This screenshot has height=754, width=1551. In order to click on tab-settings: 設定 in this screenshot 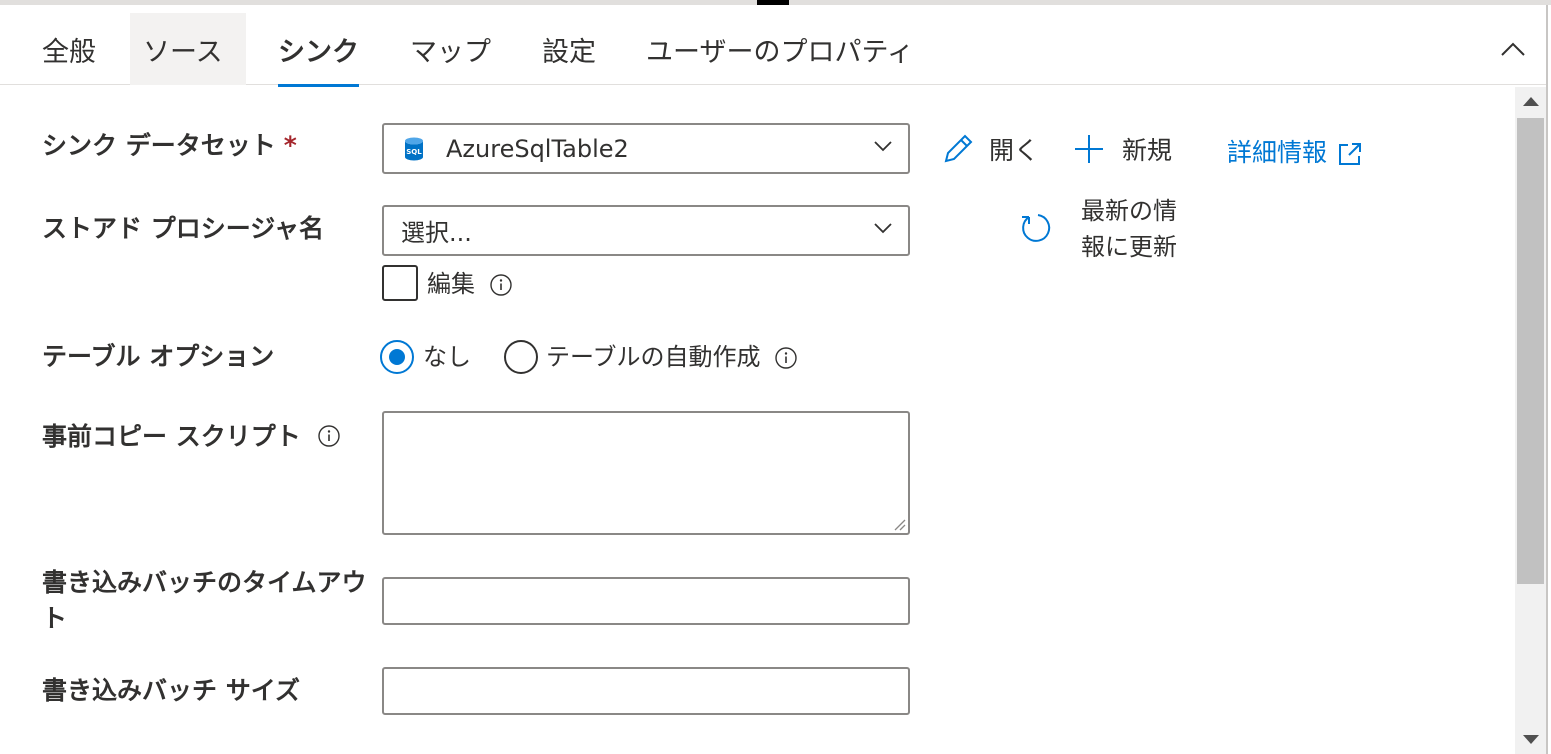, I will do `click(569, 49)`.